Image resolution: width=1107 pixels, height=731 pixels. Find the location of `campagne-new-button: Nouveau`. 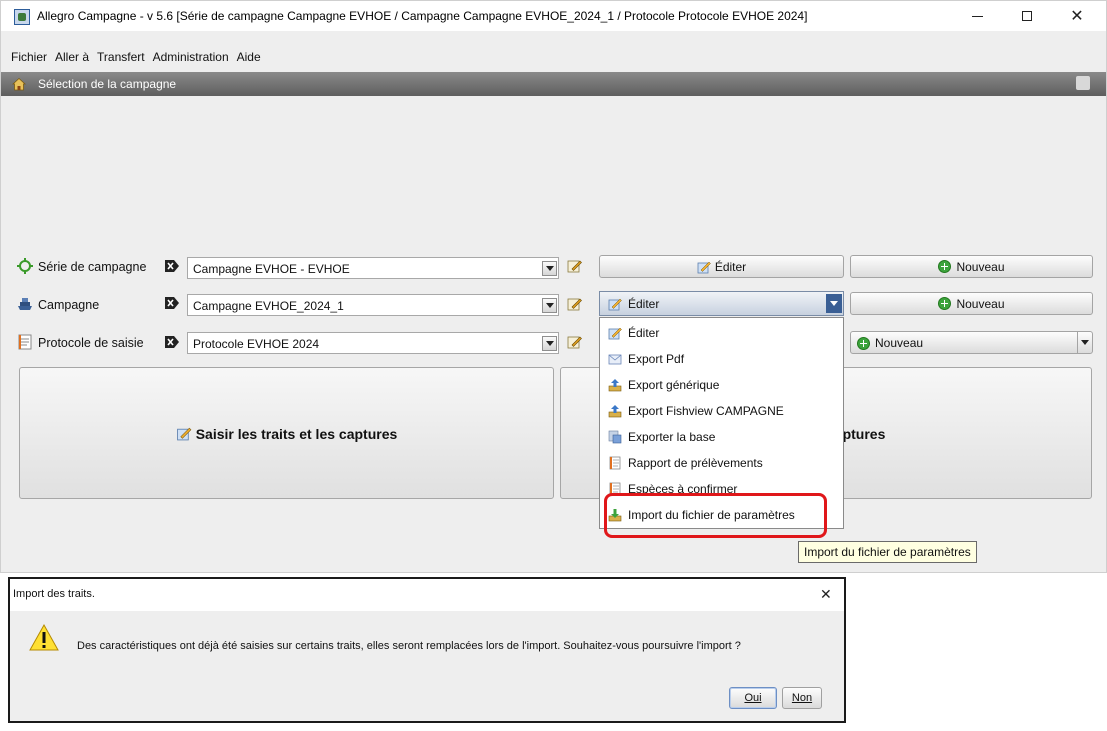

campagne-new-button: Nouveau is located at coordinates (971, 303).